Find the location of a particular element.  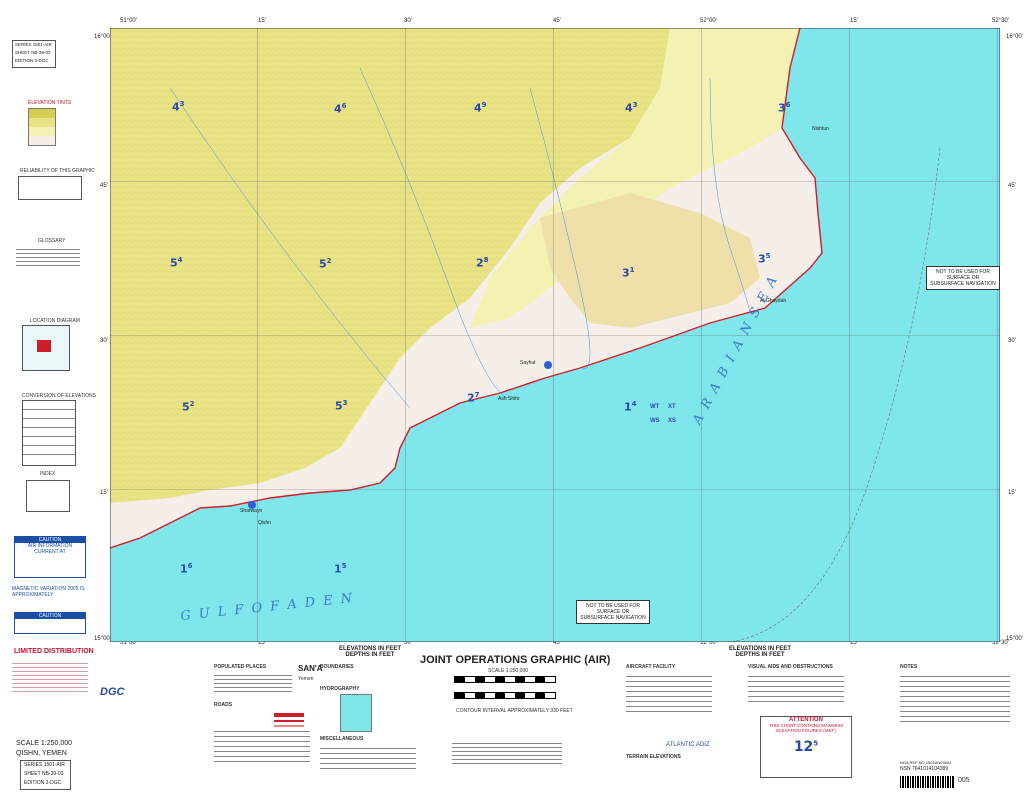

right-coord-3: 30' is located at coordinates (1012, 341).